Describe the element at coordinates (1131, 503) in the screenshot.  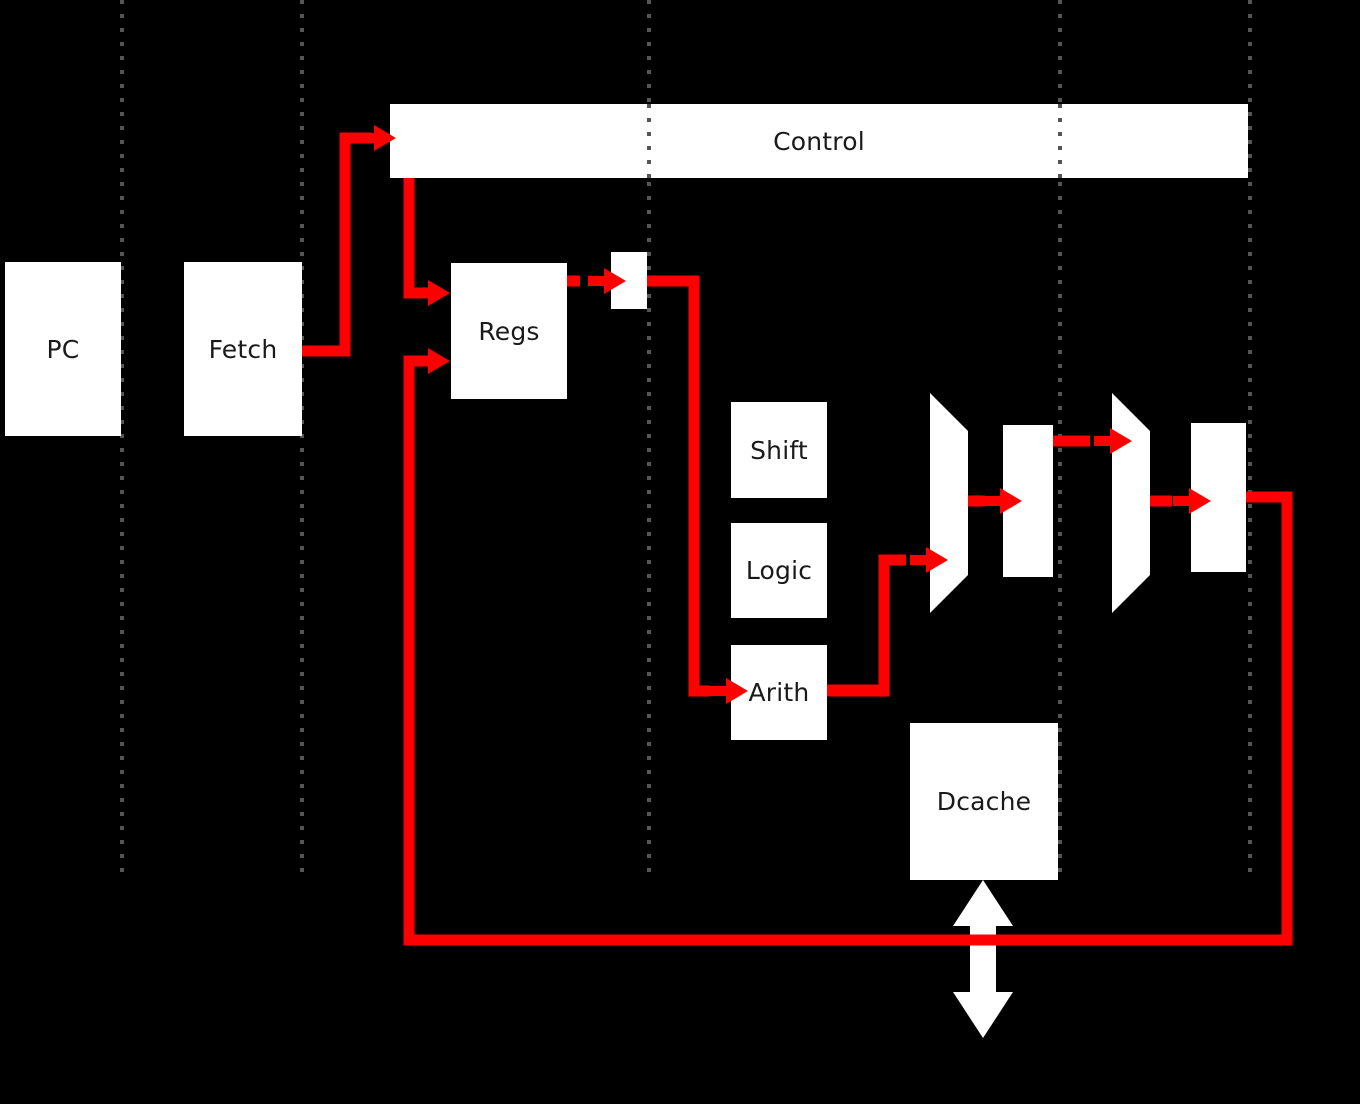
I see `writeback-mux` at that location.